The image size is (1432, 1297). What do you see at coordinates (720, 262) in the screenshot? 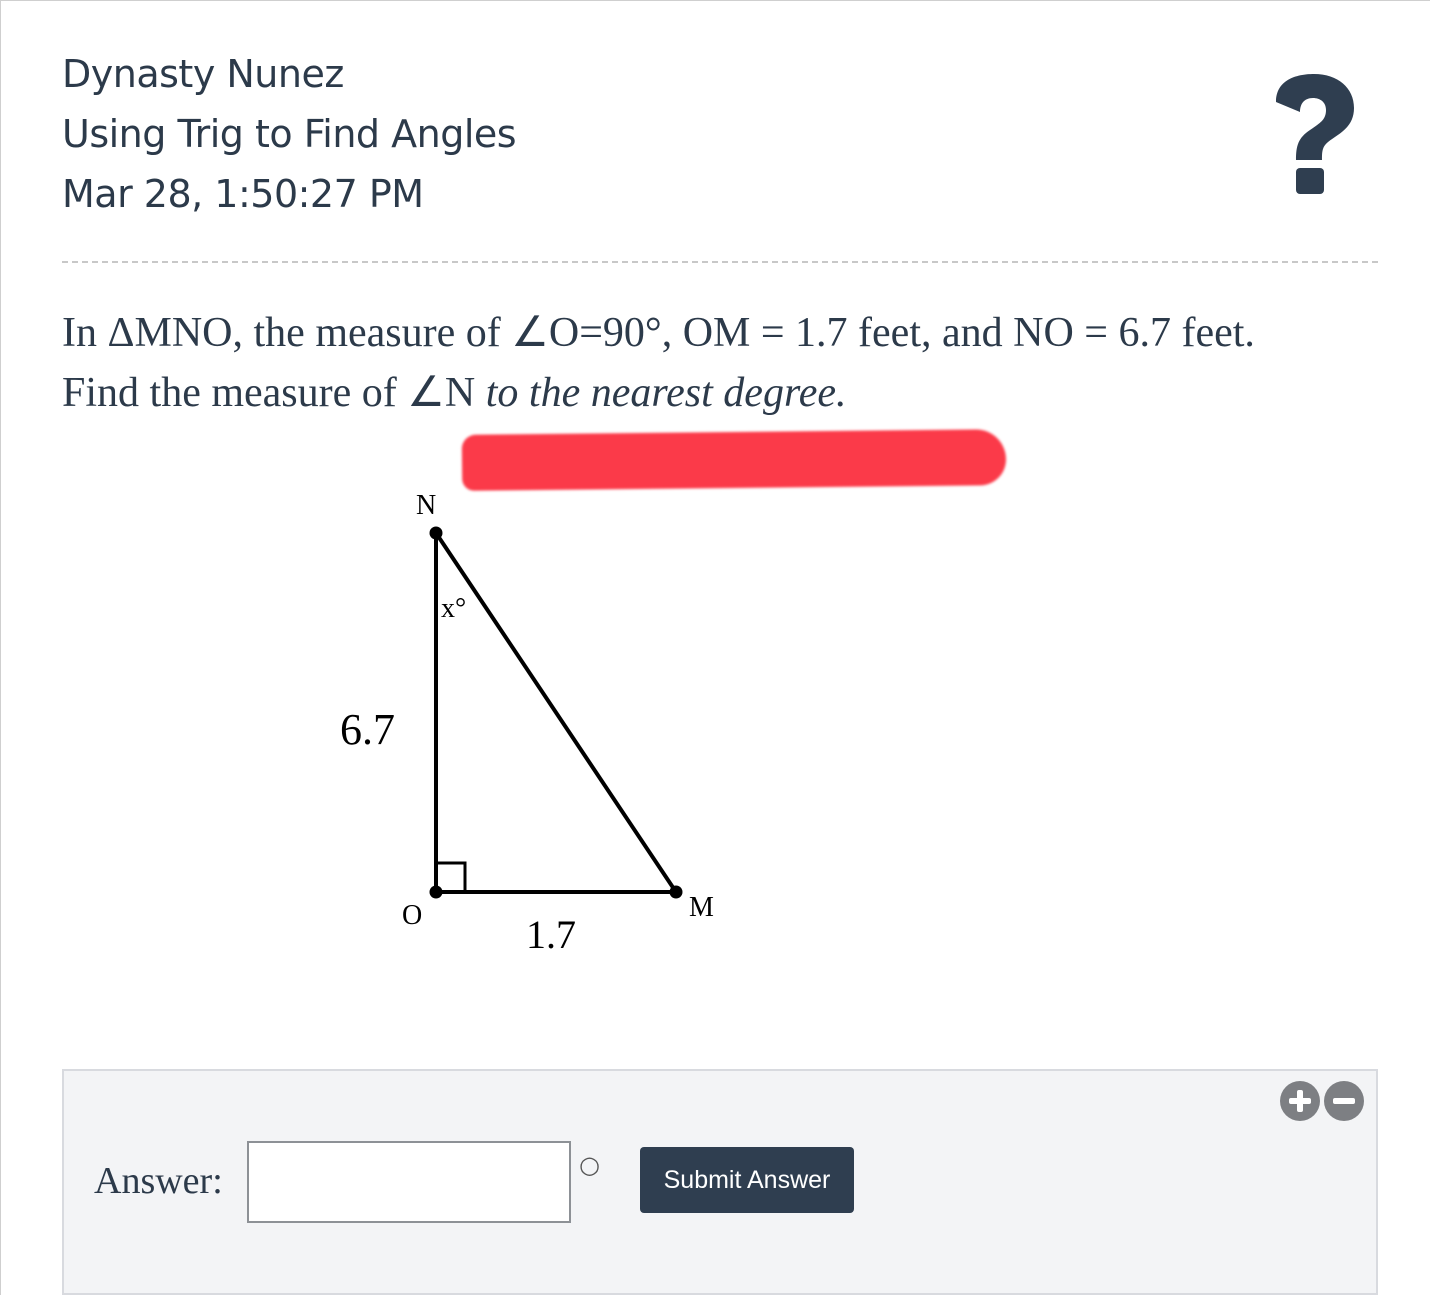
I see `header-divider` at bounding box center [720, 262].